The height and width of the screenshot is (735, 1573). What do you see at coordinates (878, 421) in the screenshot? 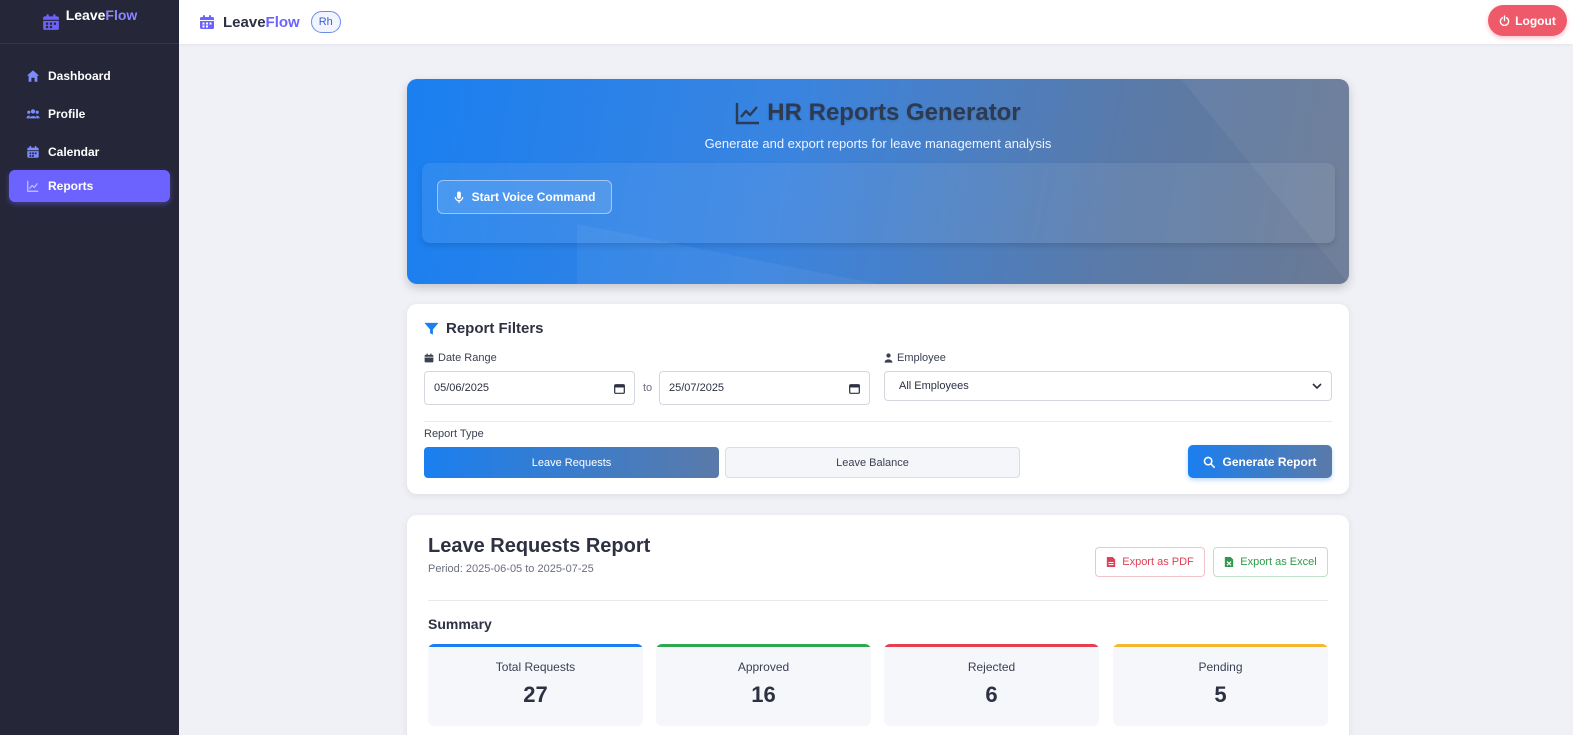
I see `filters-divider` at bounding box center [878, 421].